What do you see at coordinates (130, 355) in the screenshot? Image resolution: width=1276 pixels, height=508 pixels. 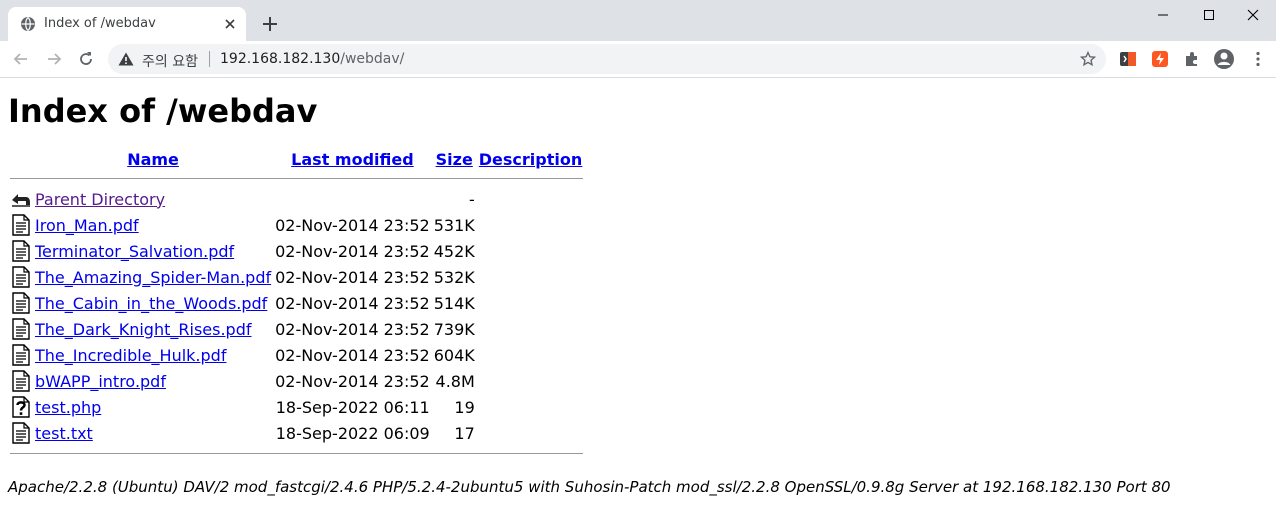 I see `file-link: The_Incredible_Hulk.pdf` at bounding box center [130, 355].